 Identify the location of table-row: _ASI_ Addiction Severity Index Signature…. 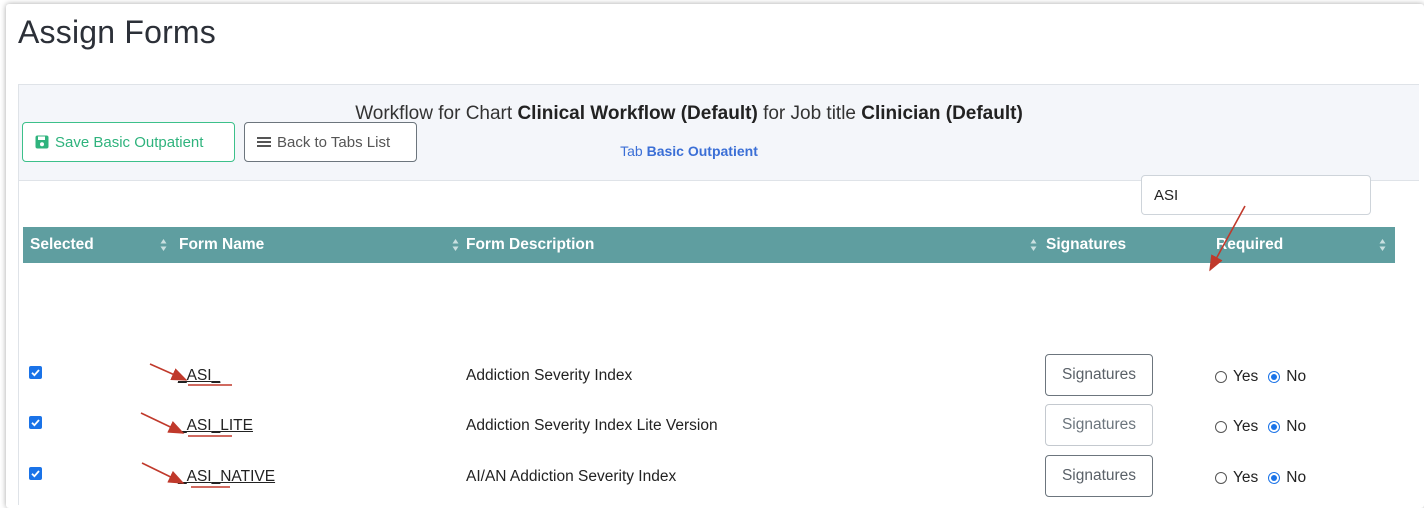
(709, 379).